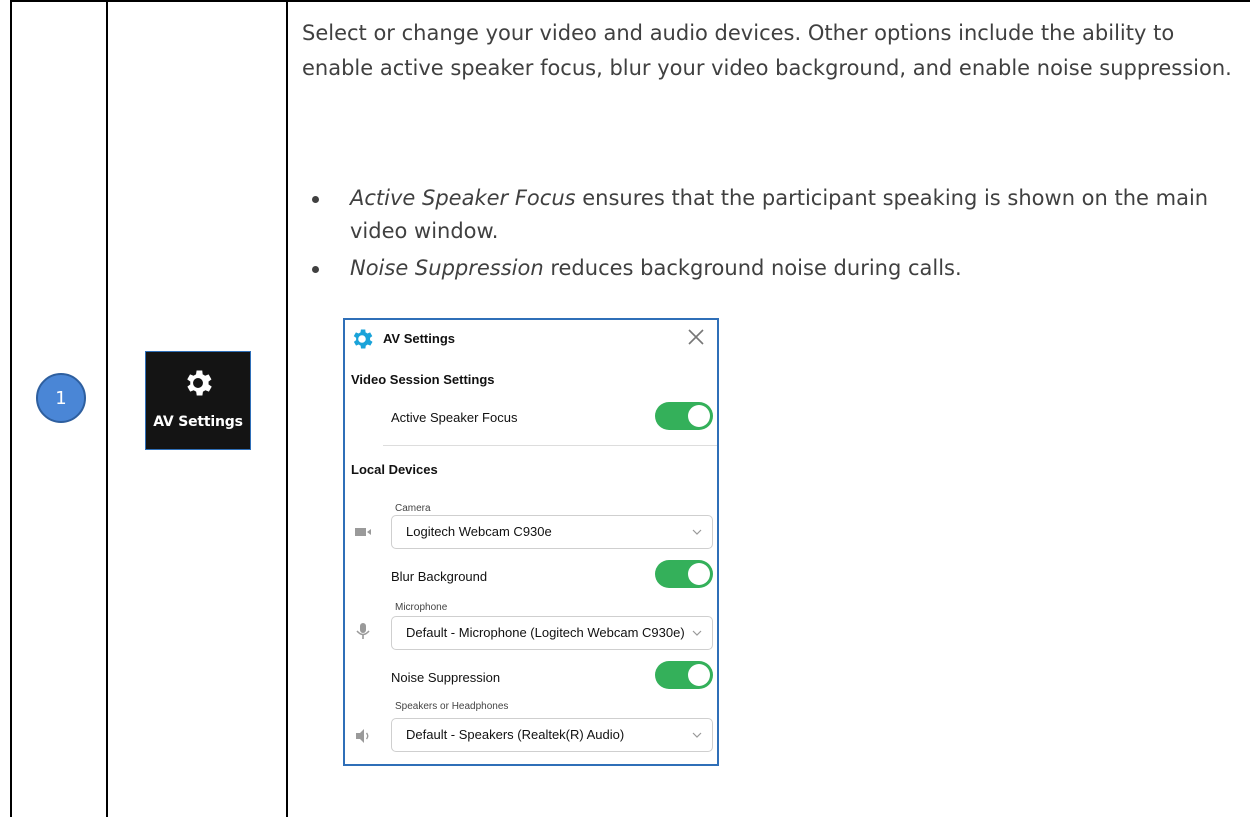  What do you see at coordinates (630, 1) in the screenshot?
I see `table-top-border` at bounding box center [630, 1].